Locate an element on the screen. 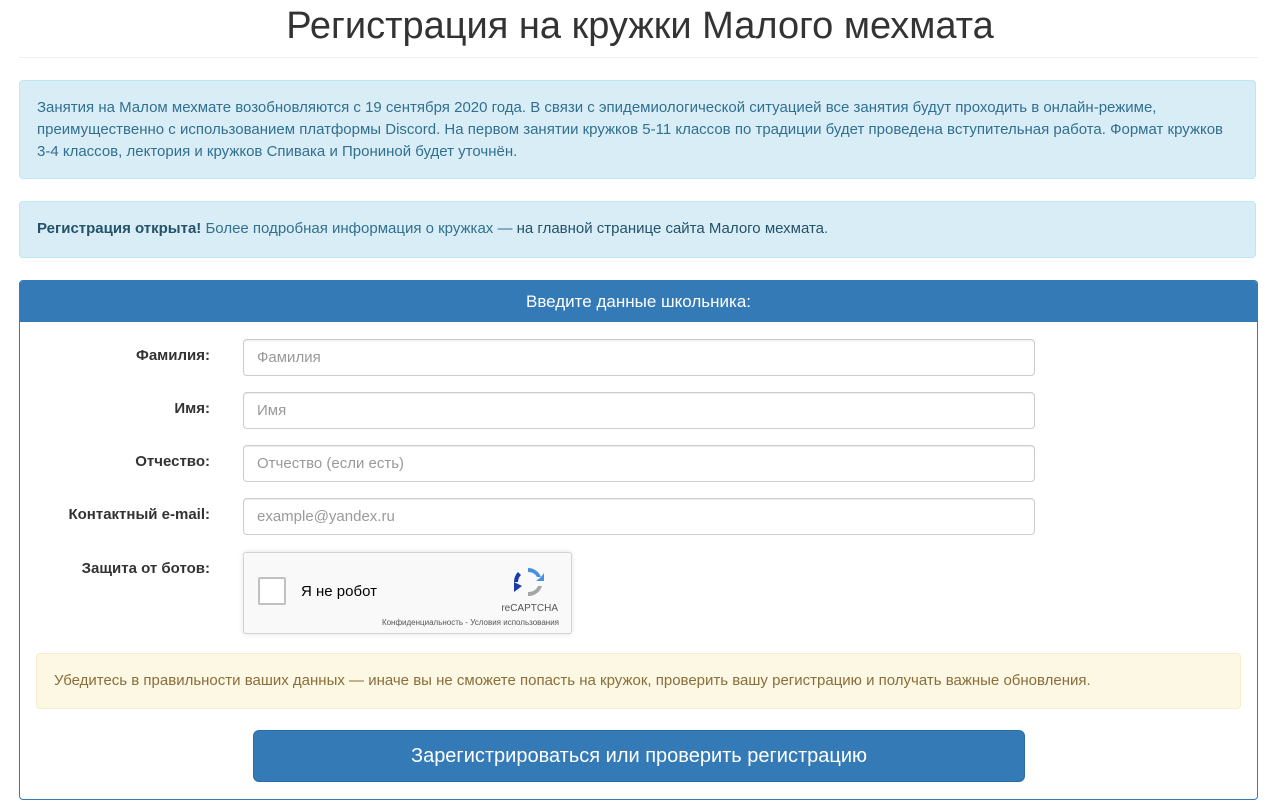  first-name-input is located at coordinates (639, 410).